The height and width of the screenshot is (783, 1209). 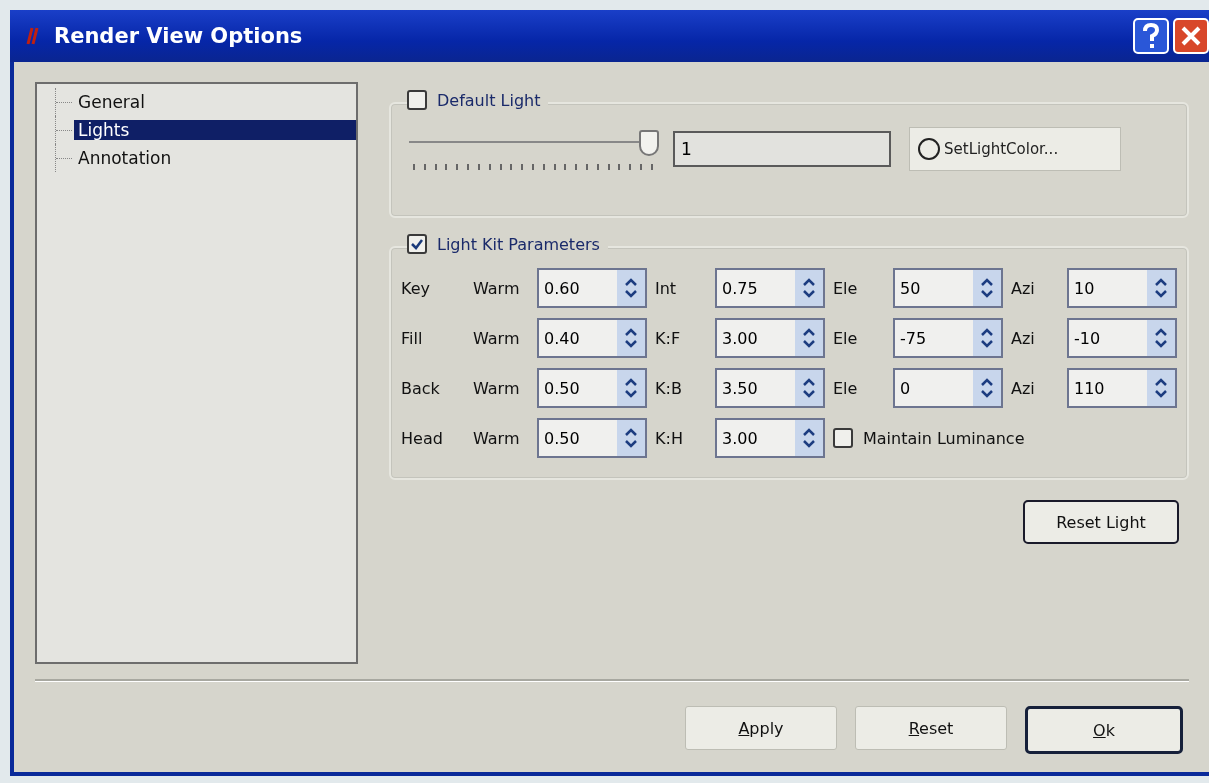 I want to click on spin-box: 10, so click(x=1122, y=288).